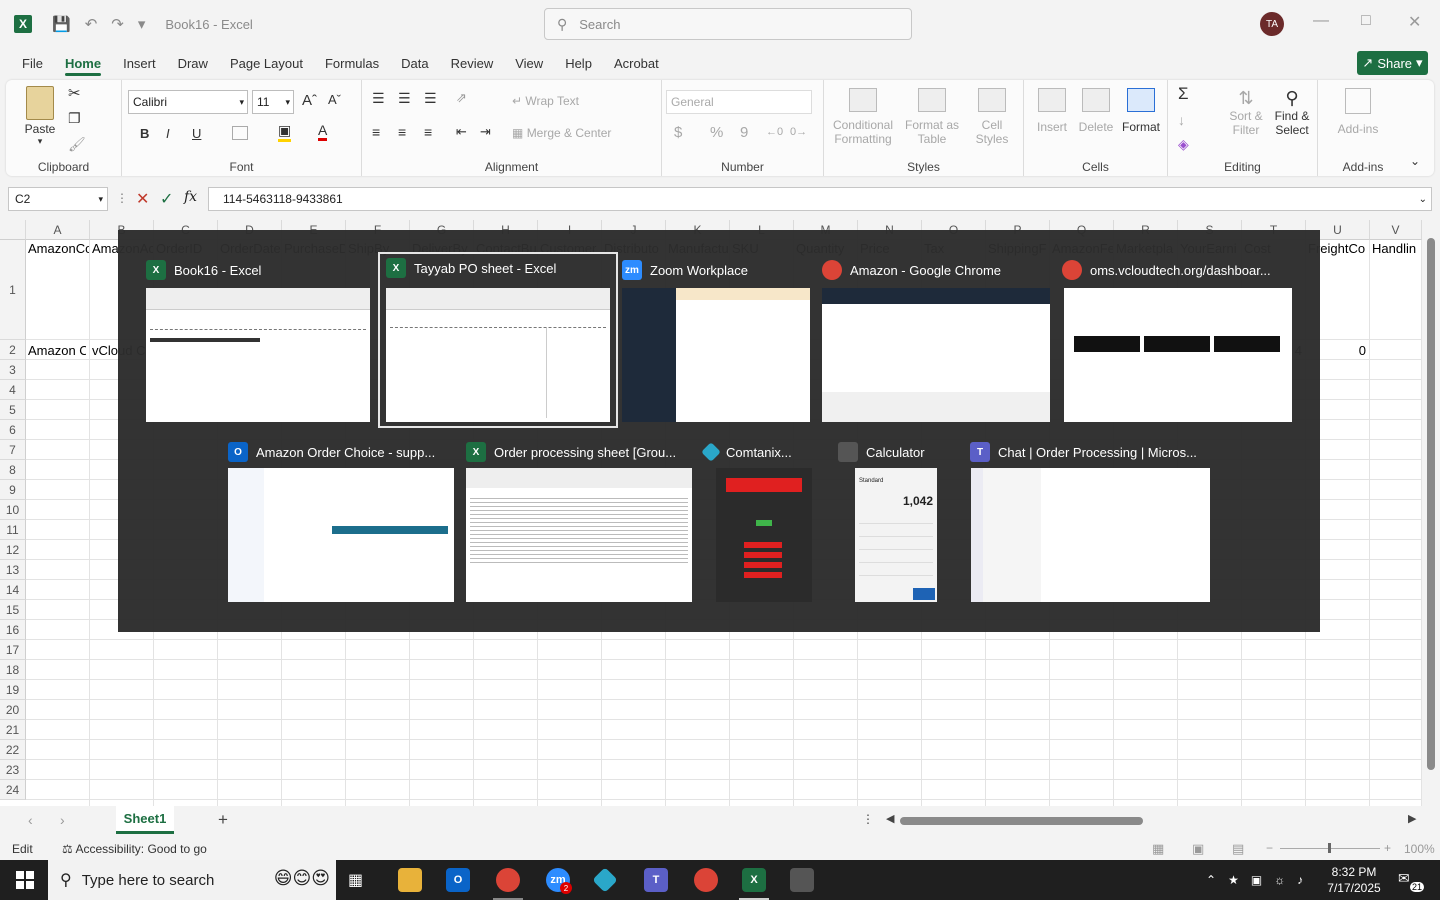 This screenshot has height=900, width=1440. I want to click on borders-icon, so click(240, 133).